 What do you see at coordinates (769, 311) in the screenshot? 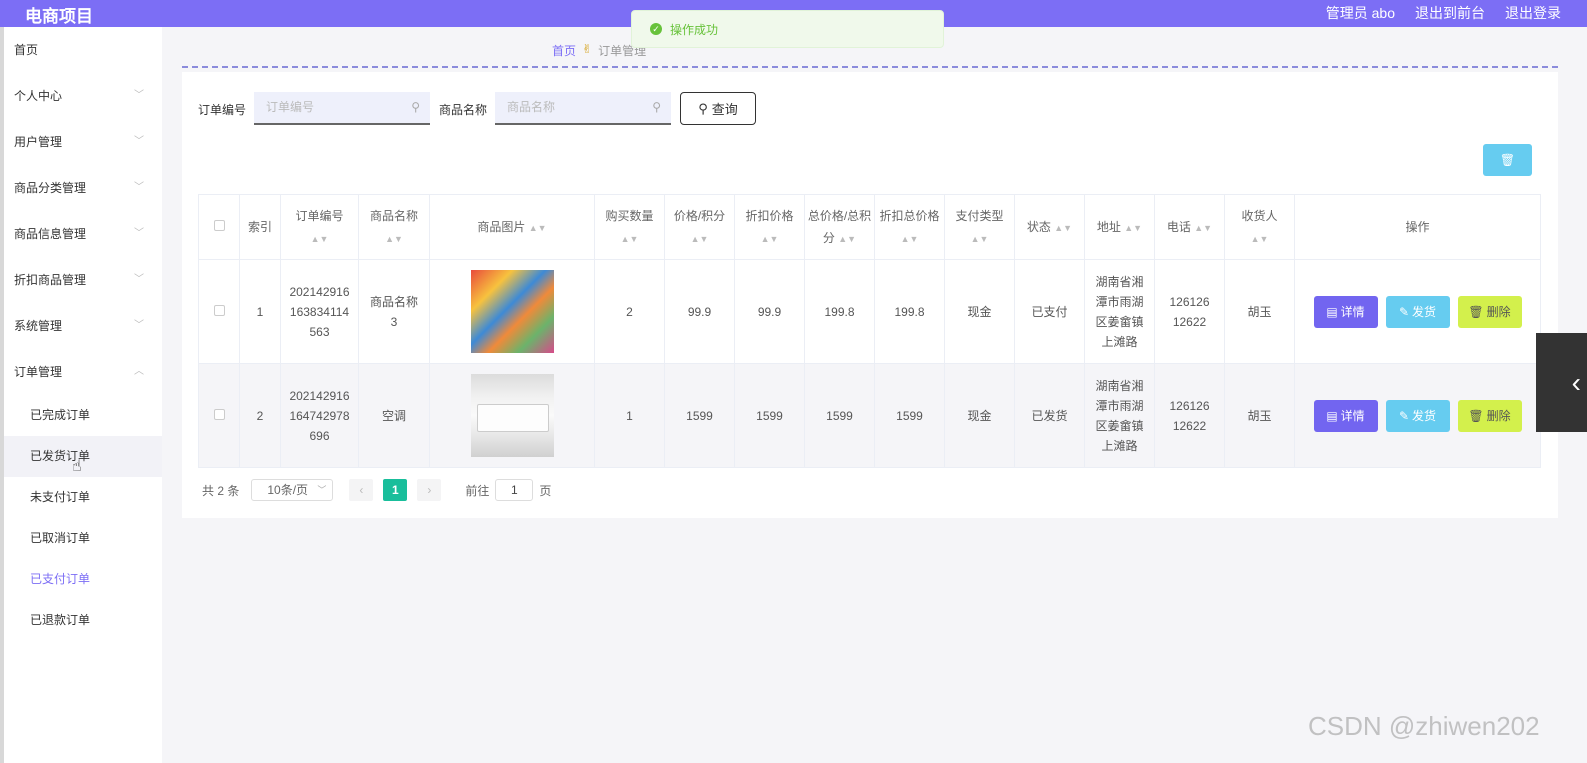
I see `cell-discount-price: 99.9` at bounding box center [769, 311].